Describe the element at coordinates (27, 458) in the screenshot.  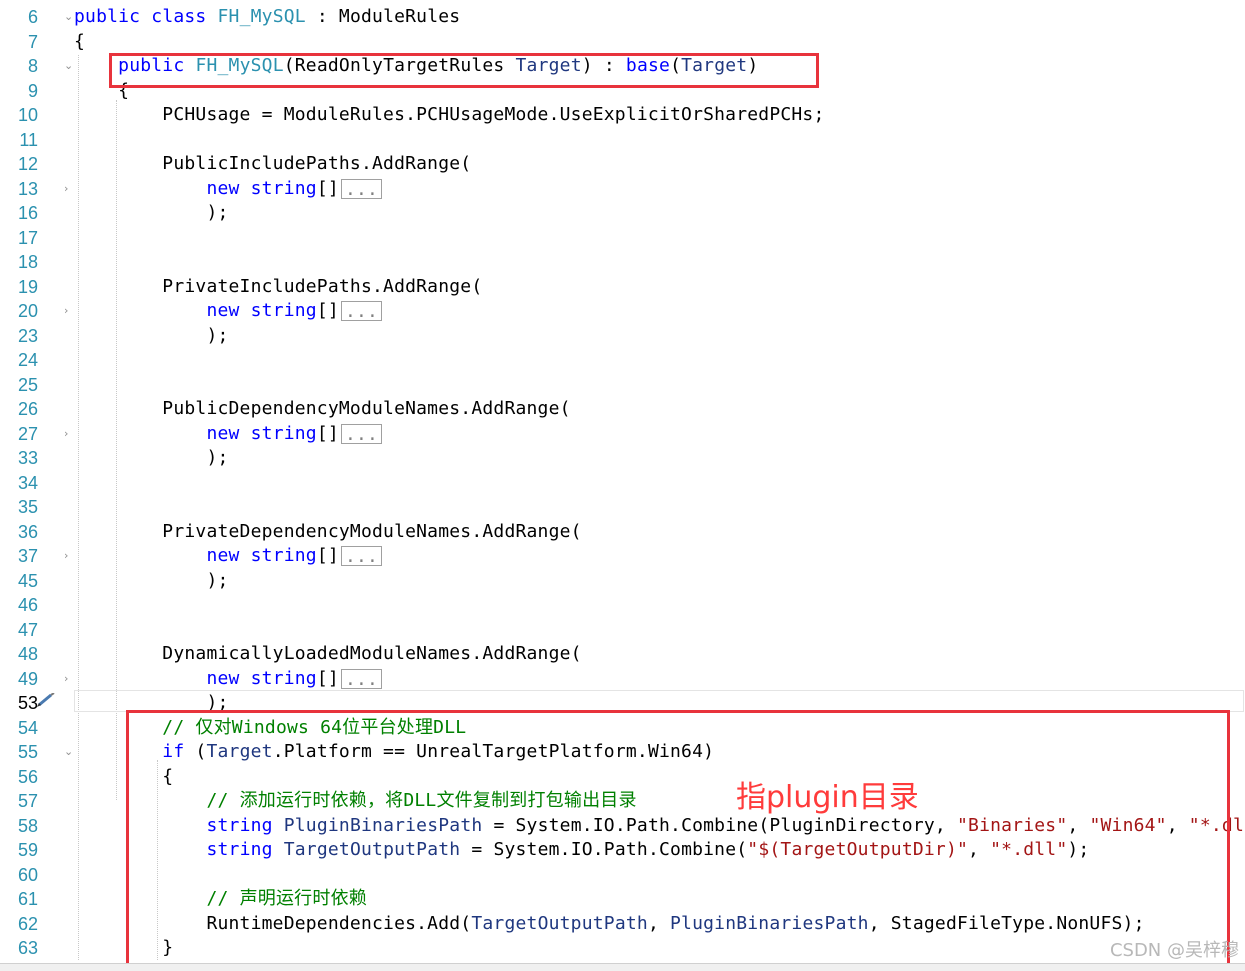
I see `line-number: 33` at that location.